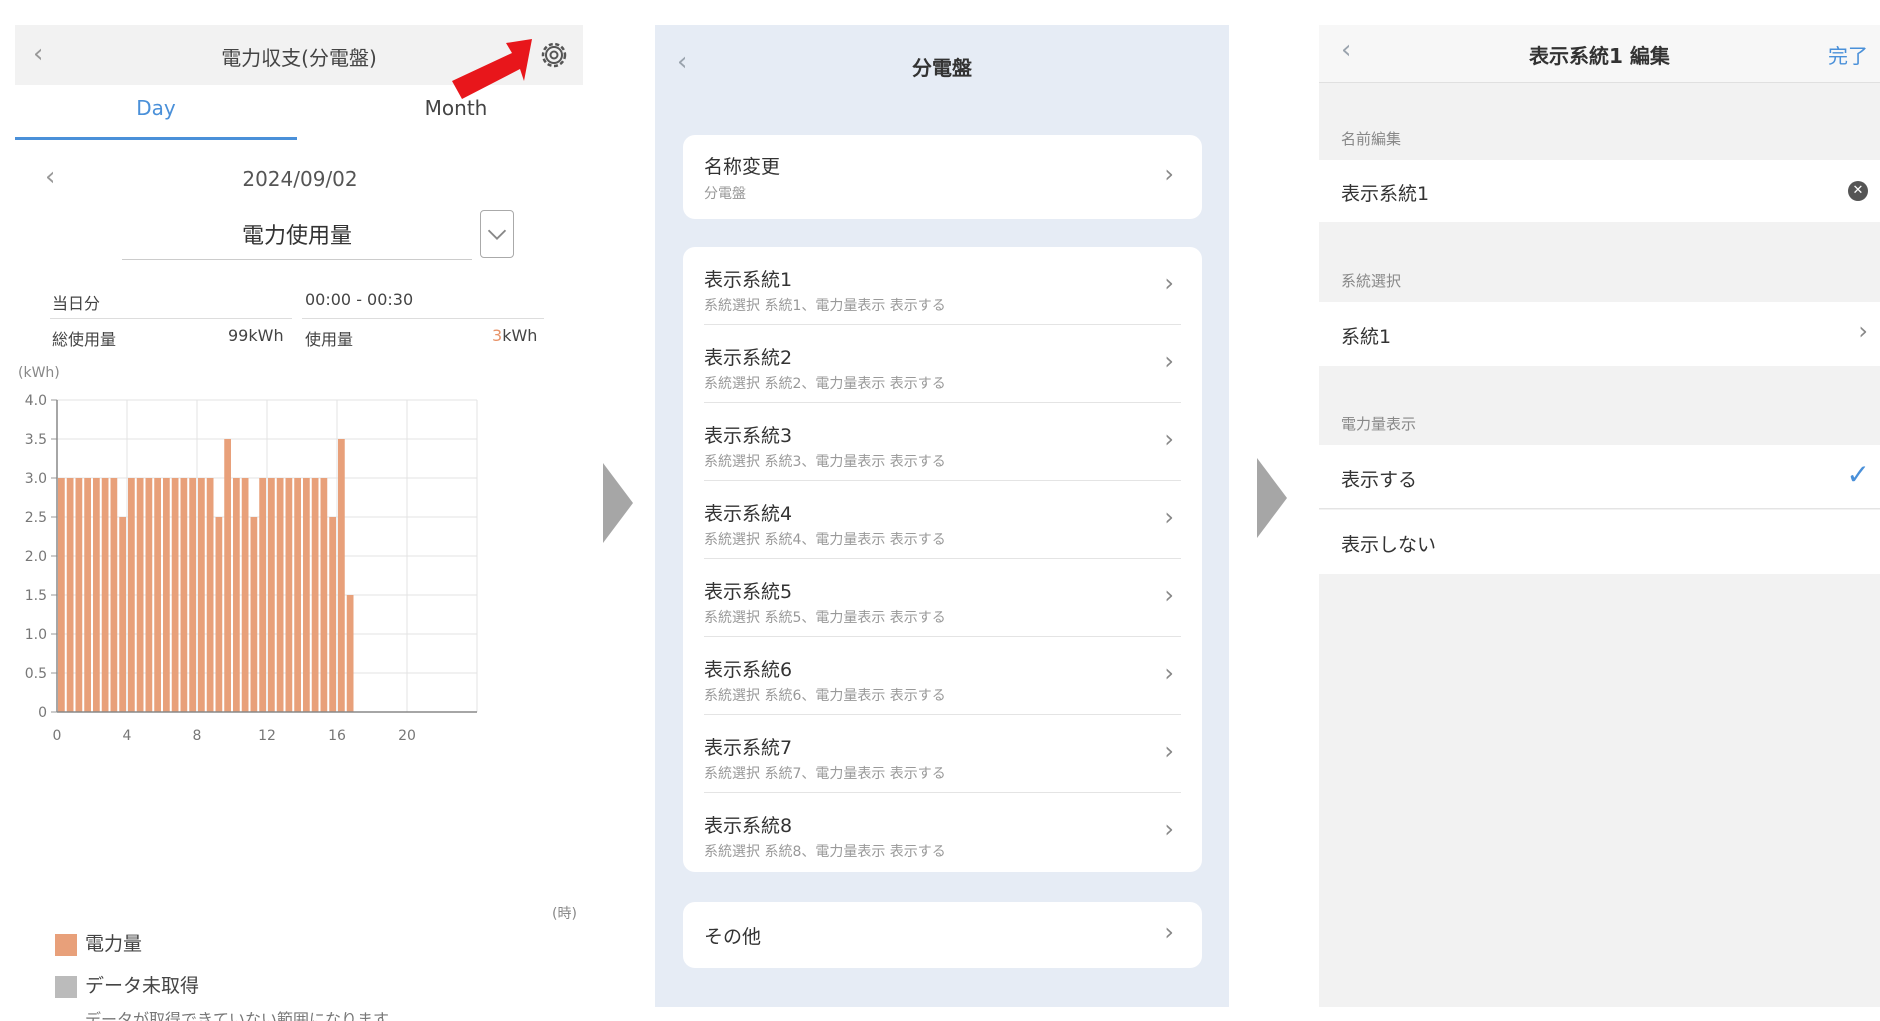 The height and width of the screenshot is (1021, 1880). What do you see at coordinates (315, 984) in the screenshot?
I see `legend-item-missing: データ未取得` at bounding box center [315, 984].